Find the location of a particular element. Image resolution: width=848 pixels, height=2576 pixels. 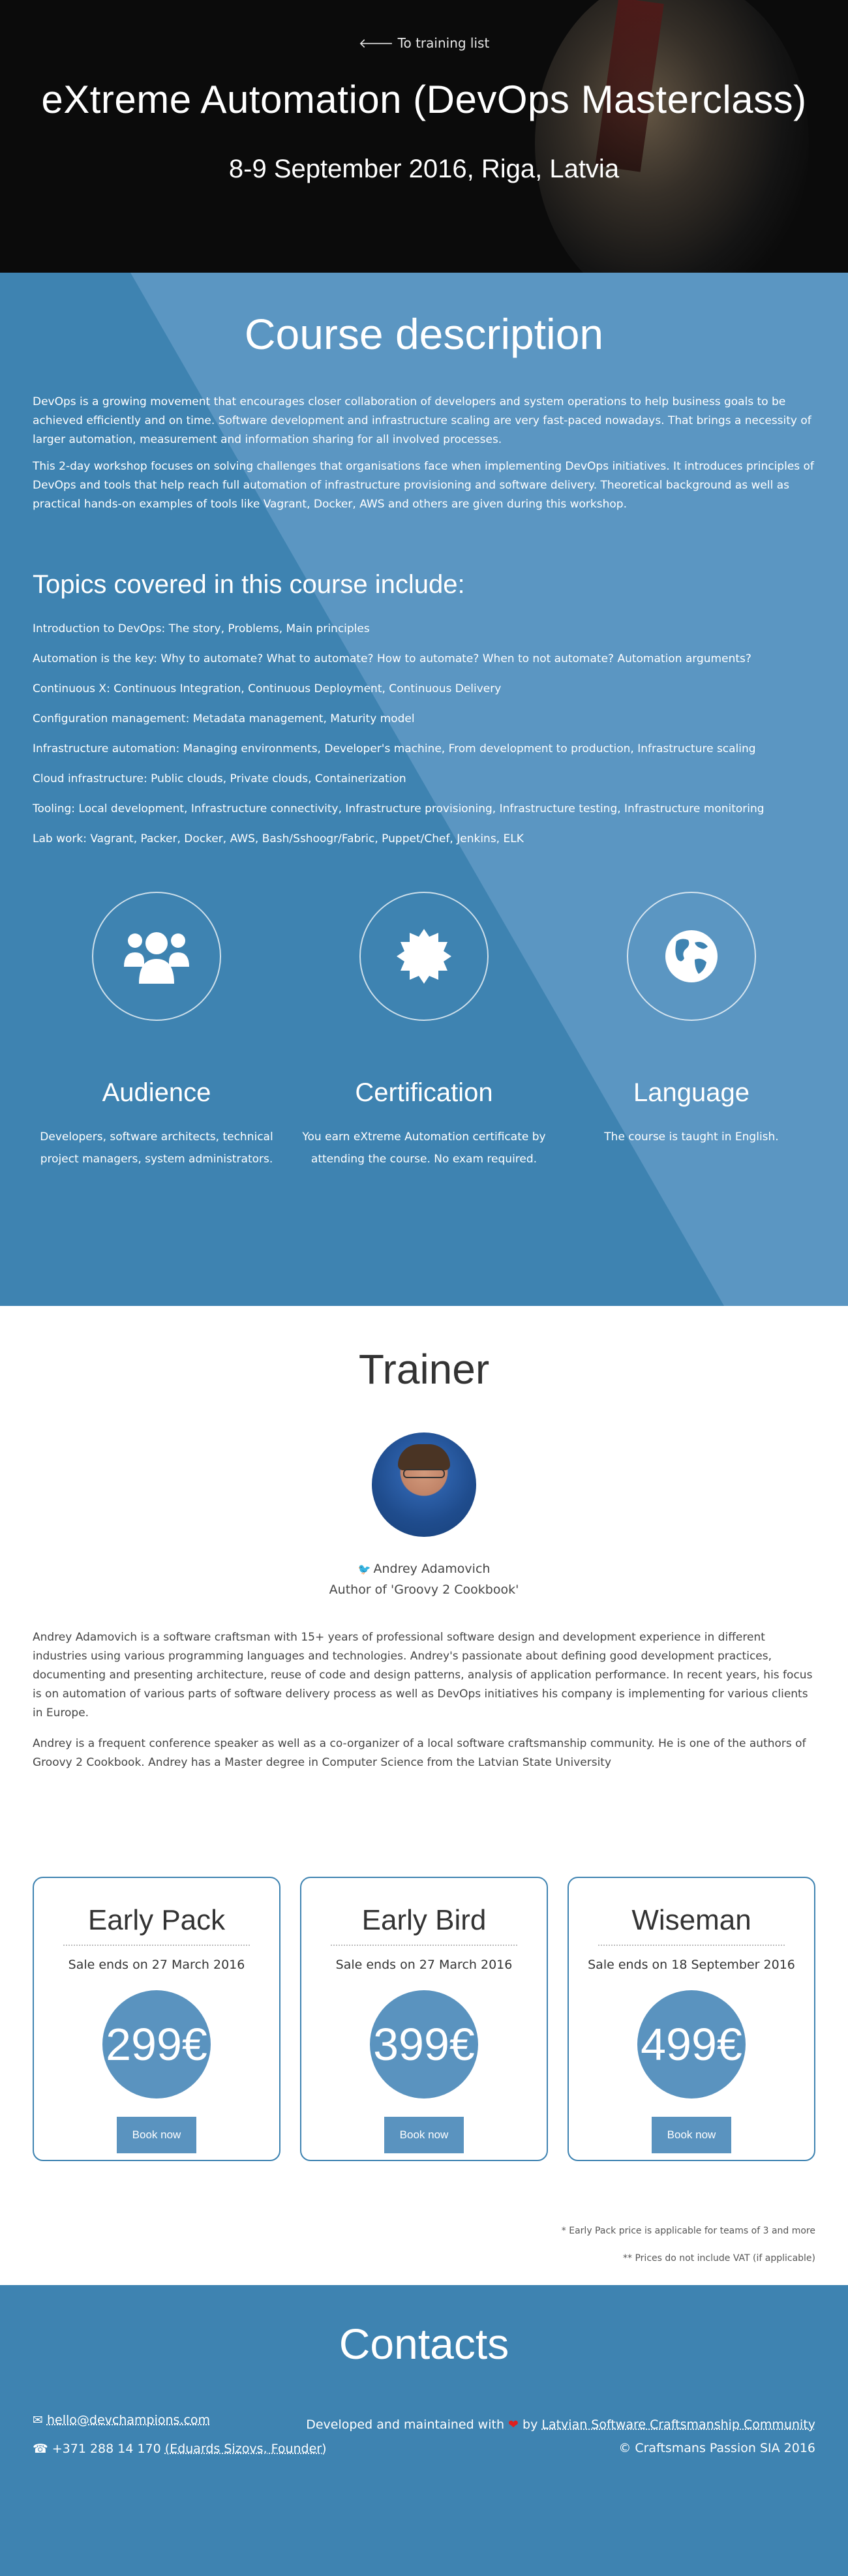

price-badge: 399€ is located at coordinates (424, 2044).